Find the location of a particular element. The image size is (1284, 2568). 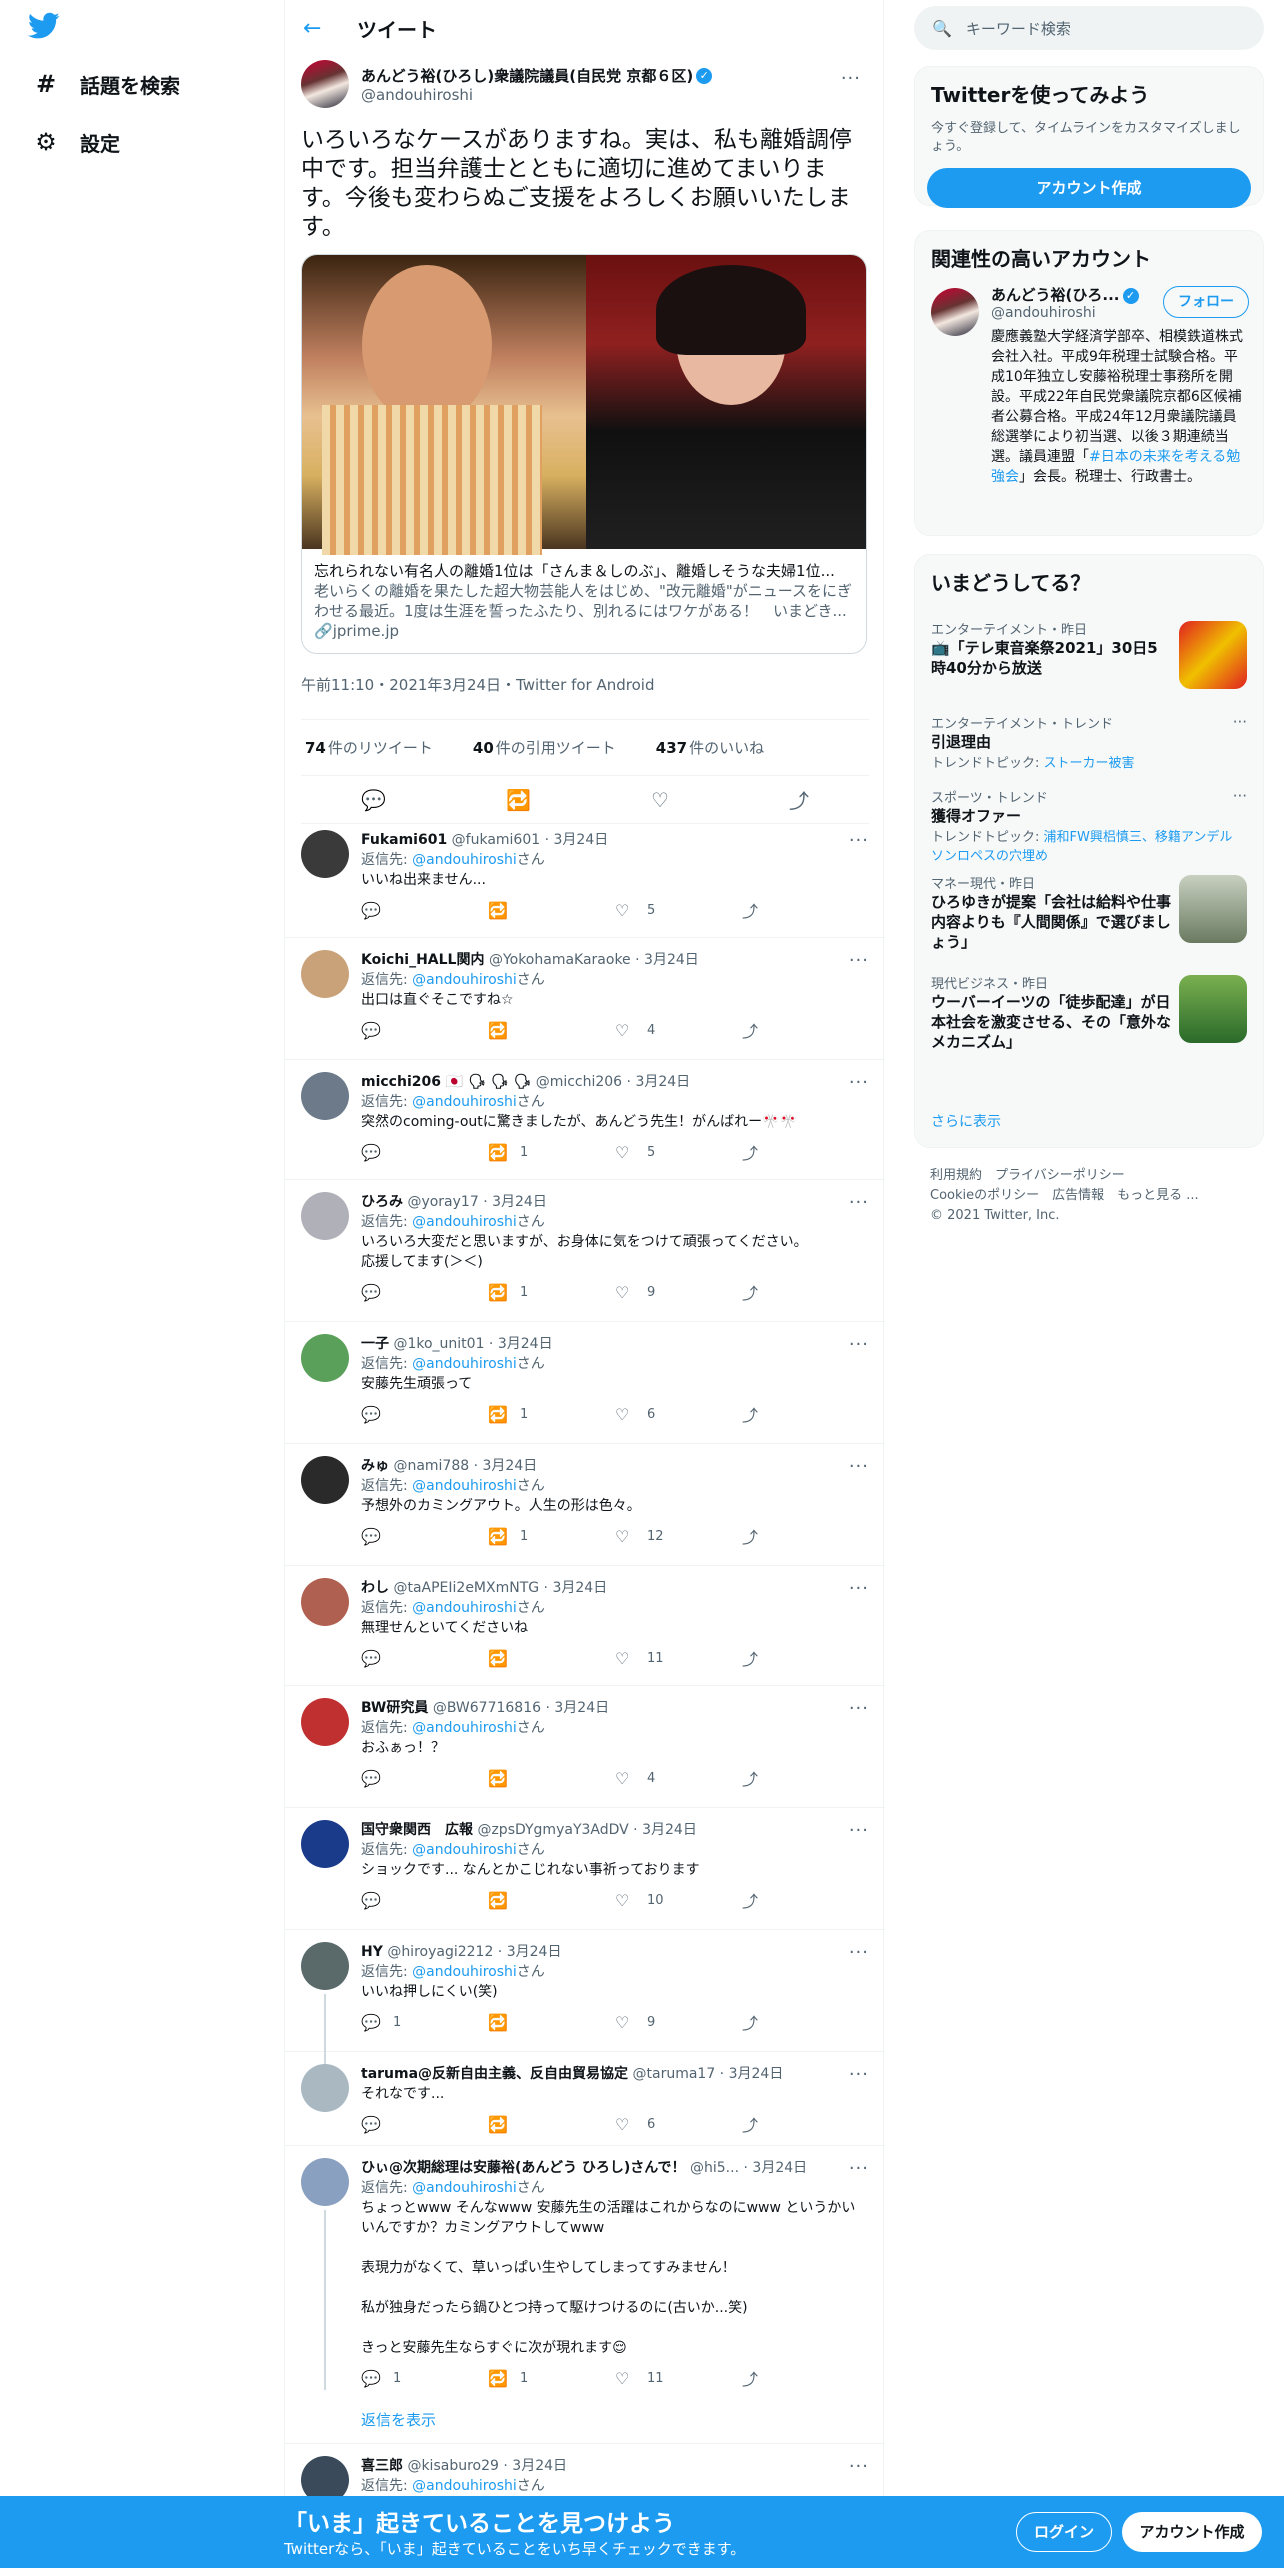

retweet-icon: 🔁 is located at coordinates (518, 800).